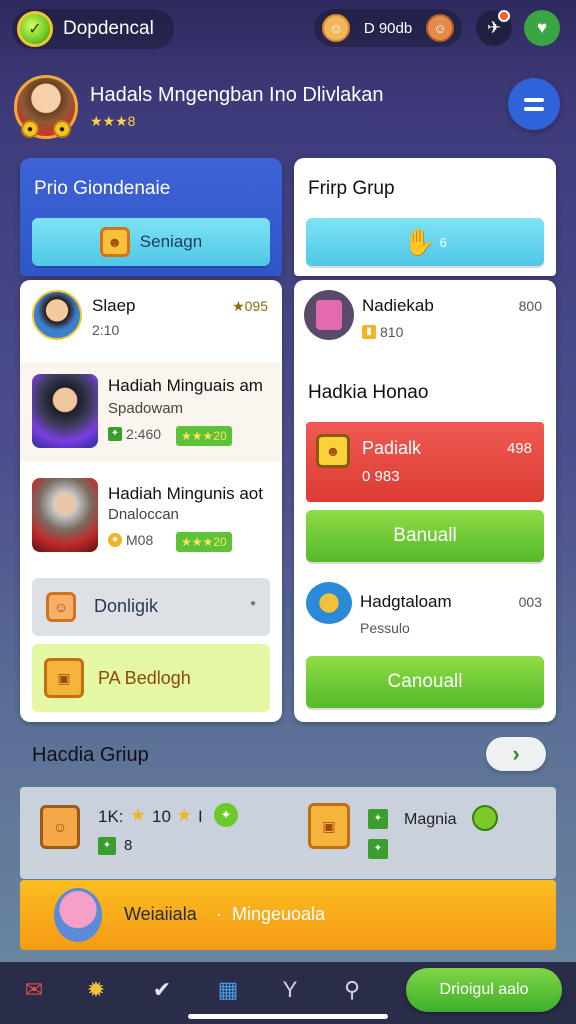 The image size is (576, 1024). I want to click on branch-icon: Y, so click(290, 989).